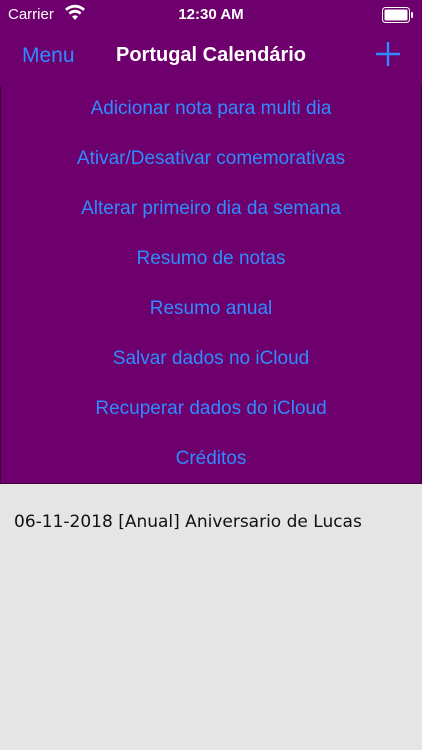  Describe the element at coordinates (211, 55) in the screenshot. I see `page-title: Portugal Calendário` at that location.